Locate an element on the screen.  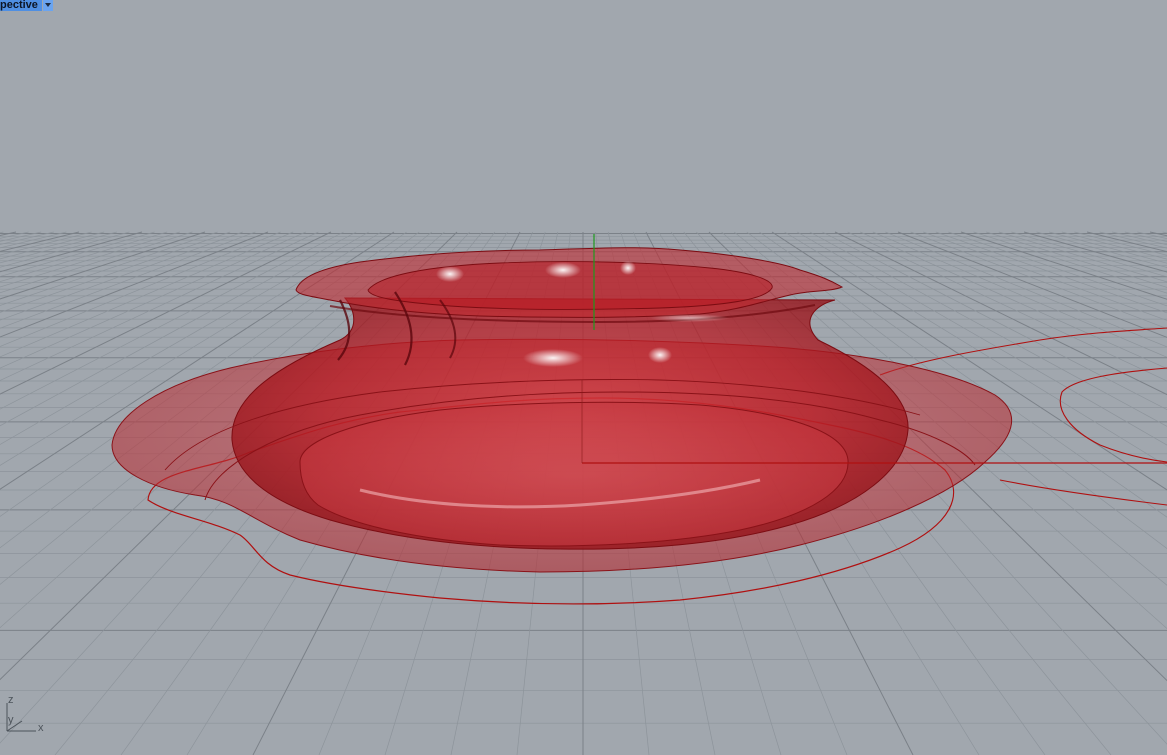
viewport-title: pective is located at coordinates (21, 5).